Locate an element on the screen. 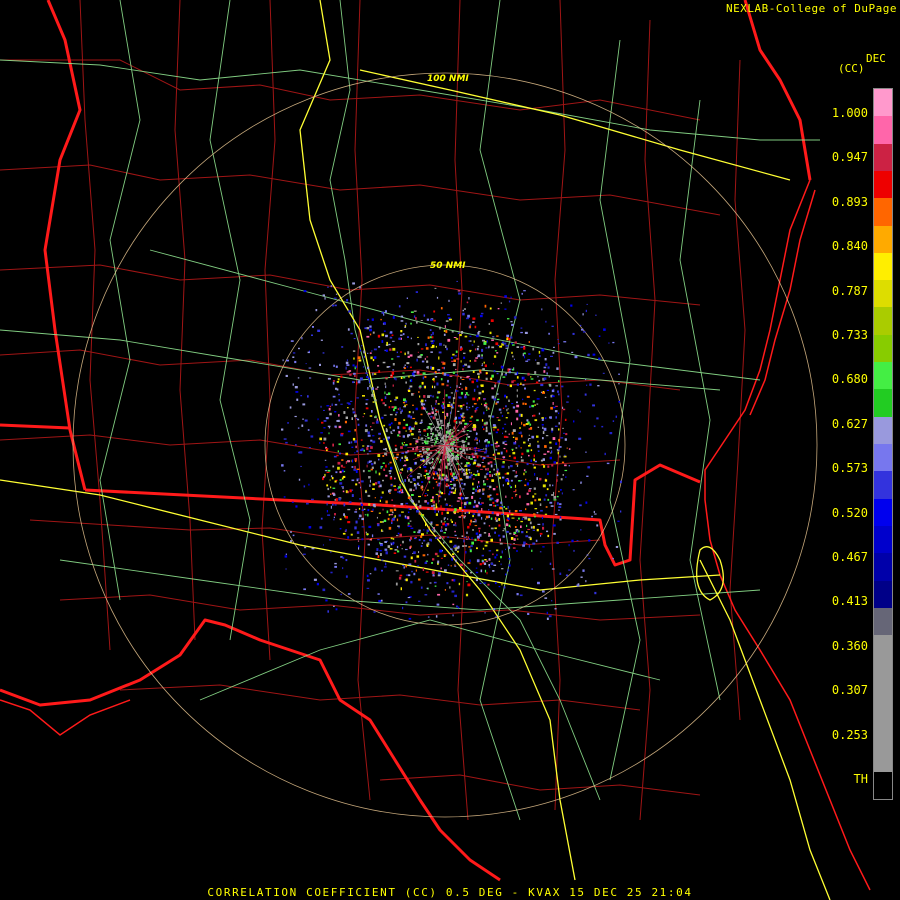 This screenshot has width=900, height=900. colorbar is located at coordinates (883, 444).